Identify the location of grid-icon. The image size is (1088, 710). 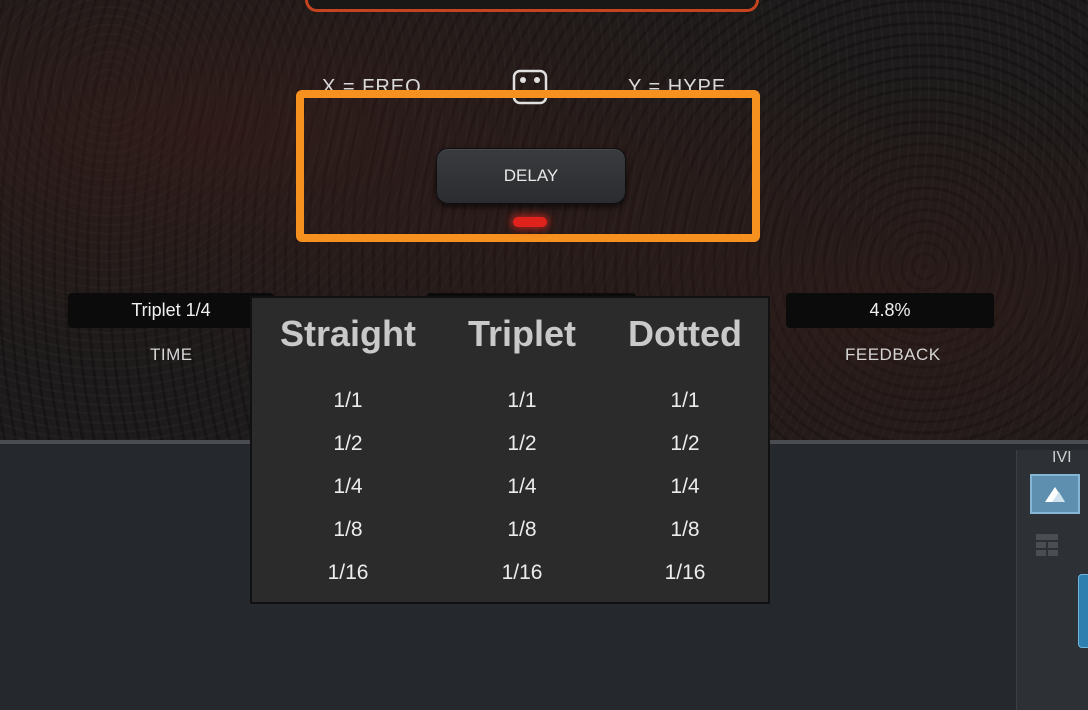
(1047, 545).